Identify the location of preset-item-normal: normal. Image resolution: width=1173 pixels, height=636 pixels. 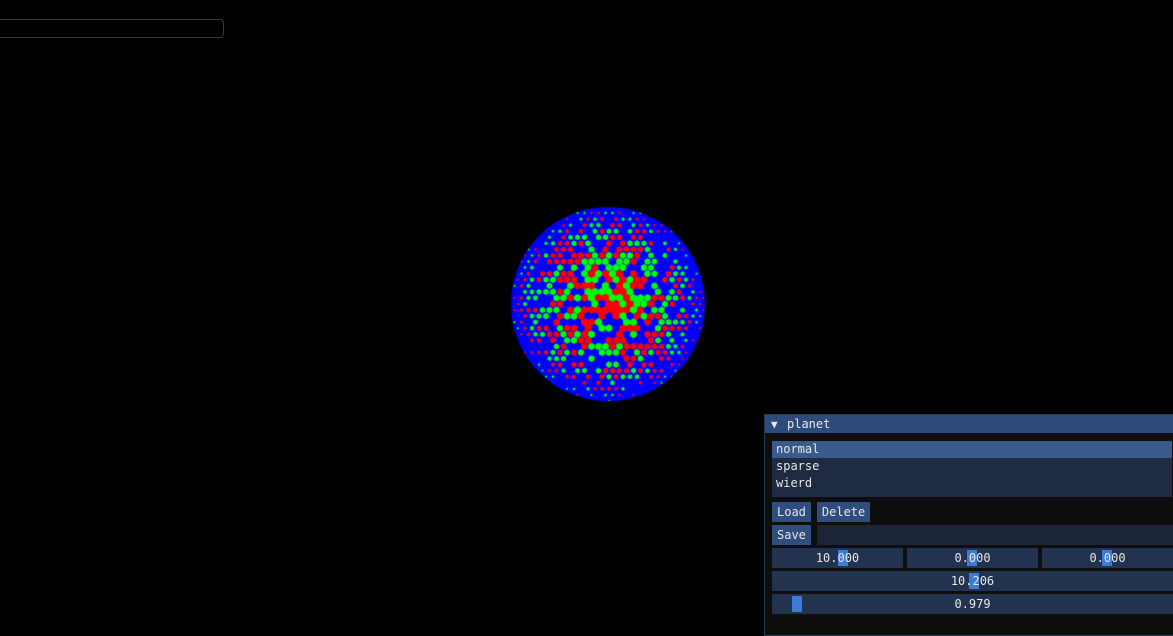
(972, 449).